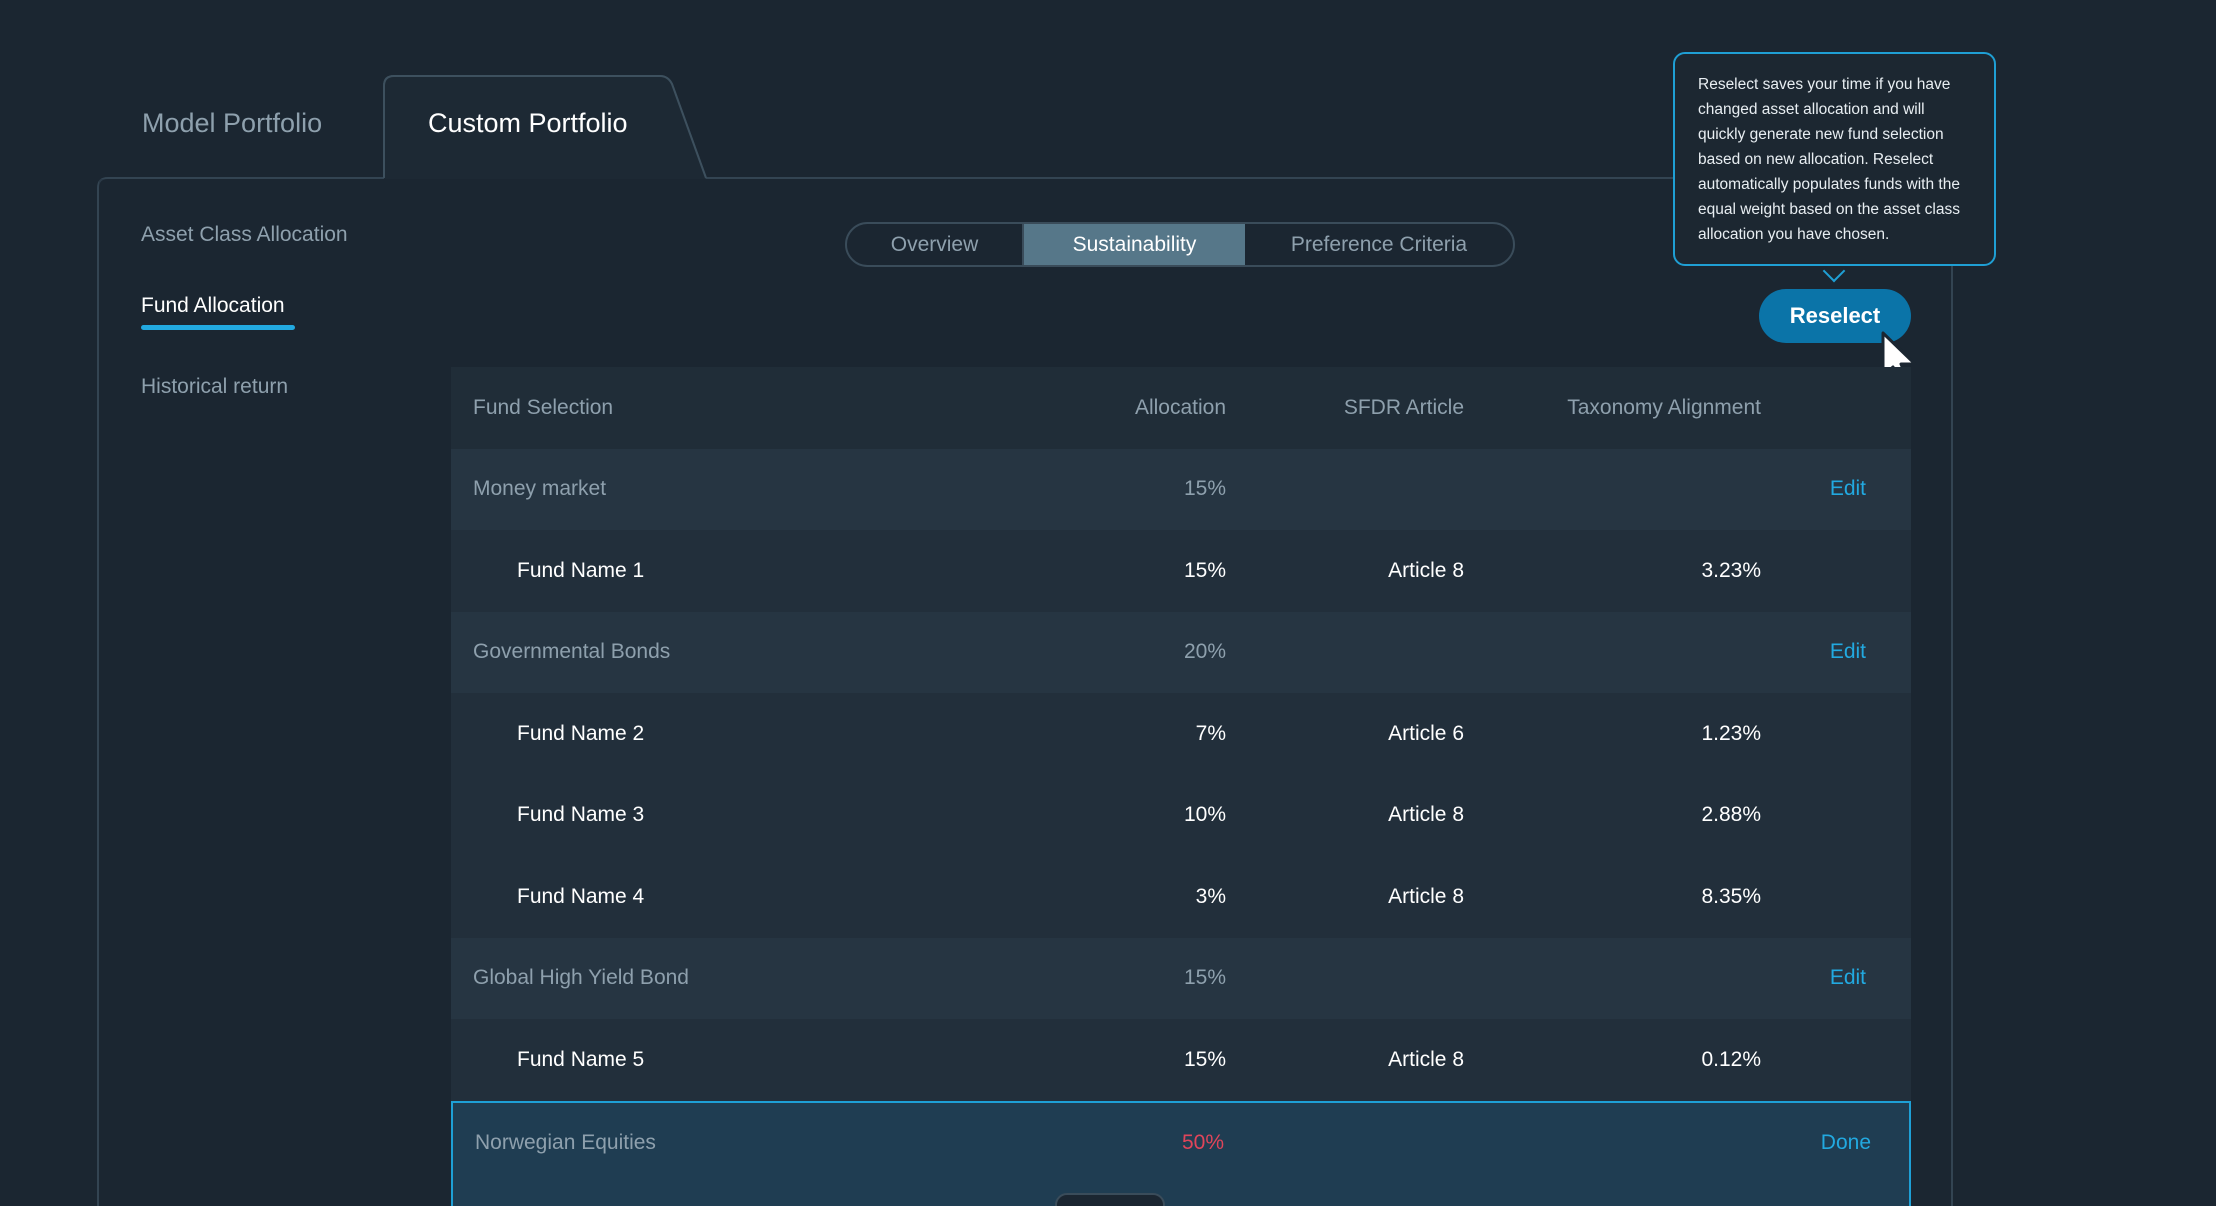 This screenshot has width=2216, height=1206. I want to click on fund-allocation: 3%, so click(1210, 896).